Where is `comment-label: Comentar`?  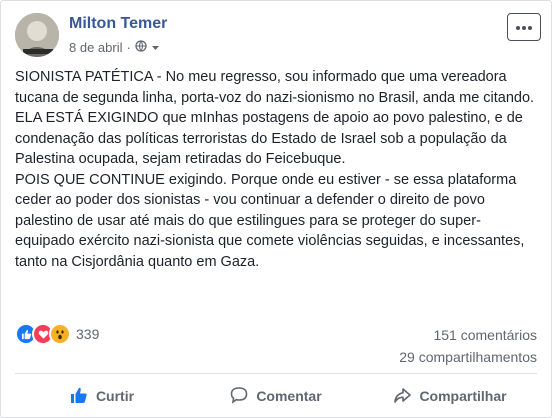 comment-label: Comentar is located at coordinates (289, 396).